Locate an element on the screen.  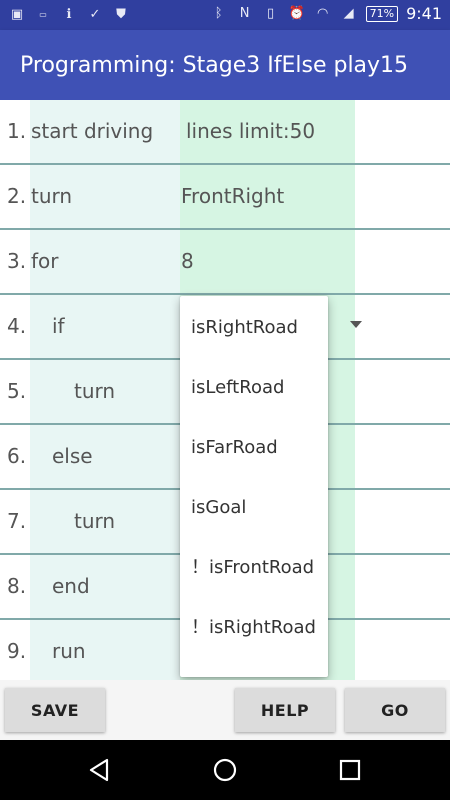
app-bar: Programming: Stage3 IfElse play15 is located at coordinates (225, 65).